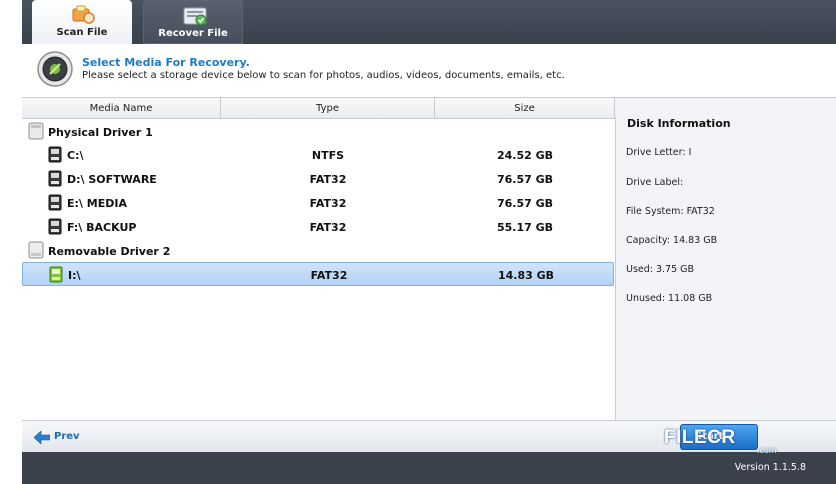  I want to click on drive-row-d: D:\ SOFTWARE FAT32 76.57 GB, so click(318, 179).